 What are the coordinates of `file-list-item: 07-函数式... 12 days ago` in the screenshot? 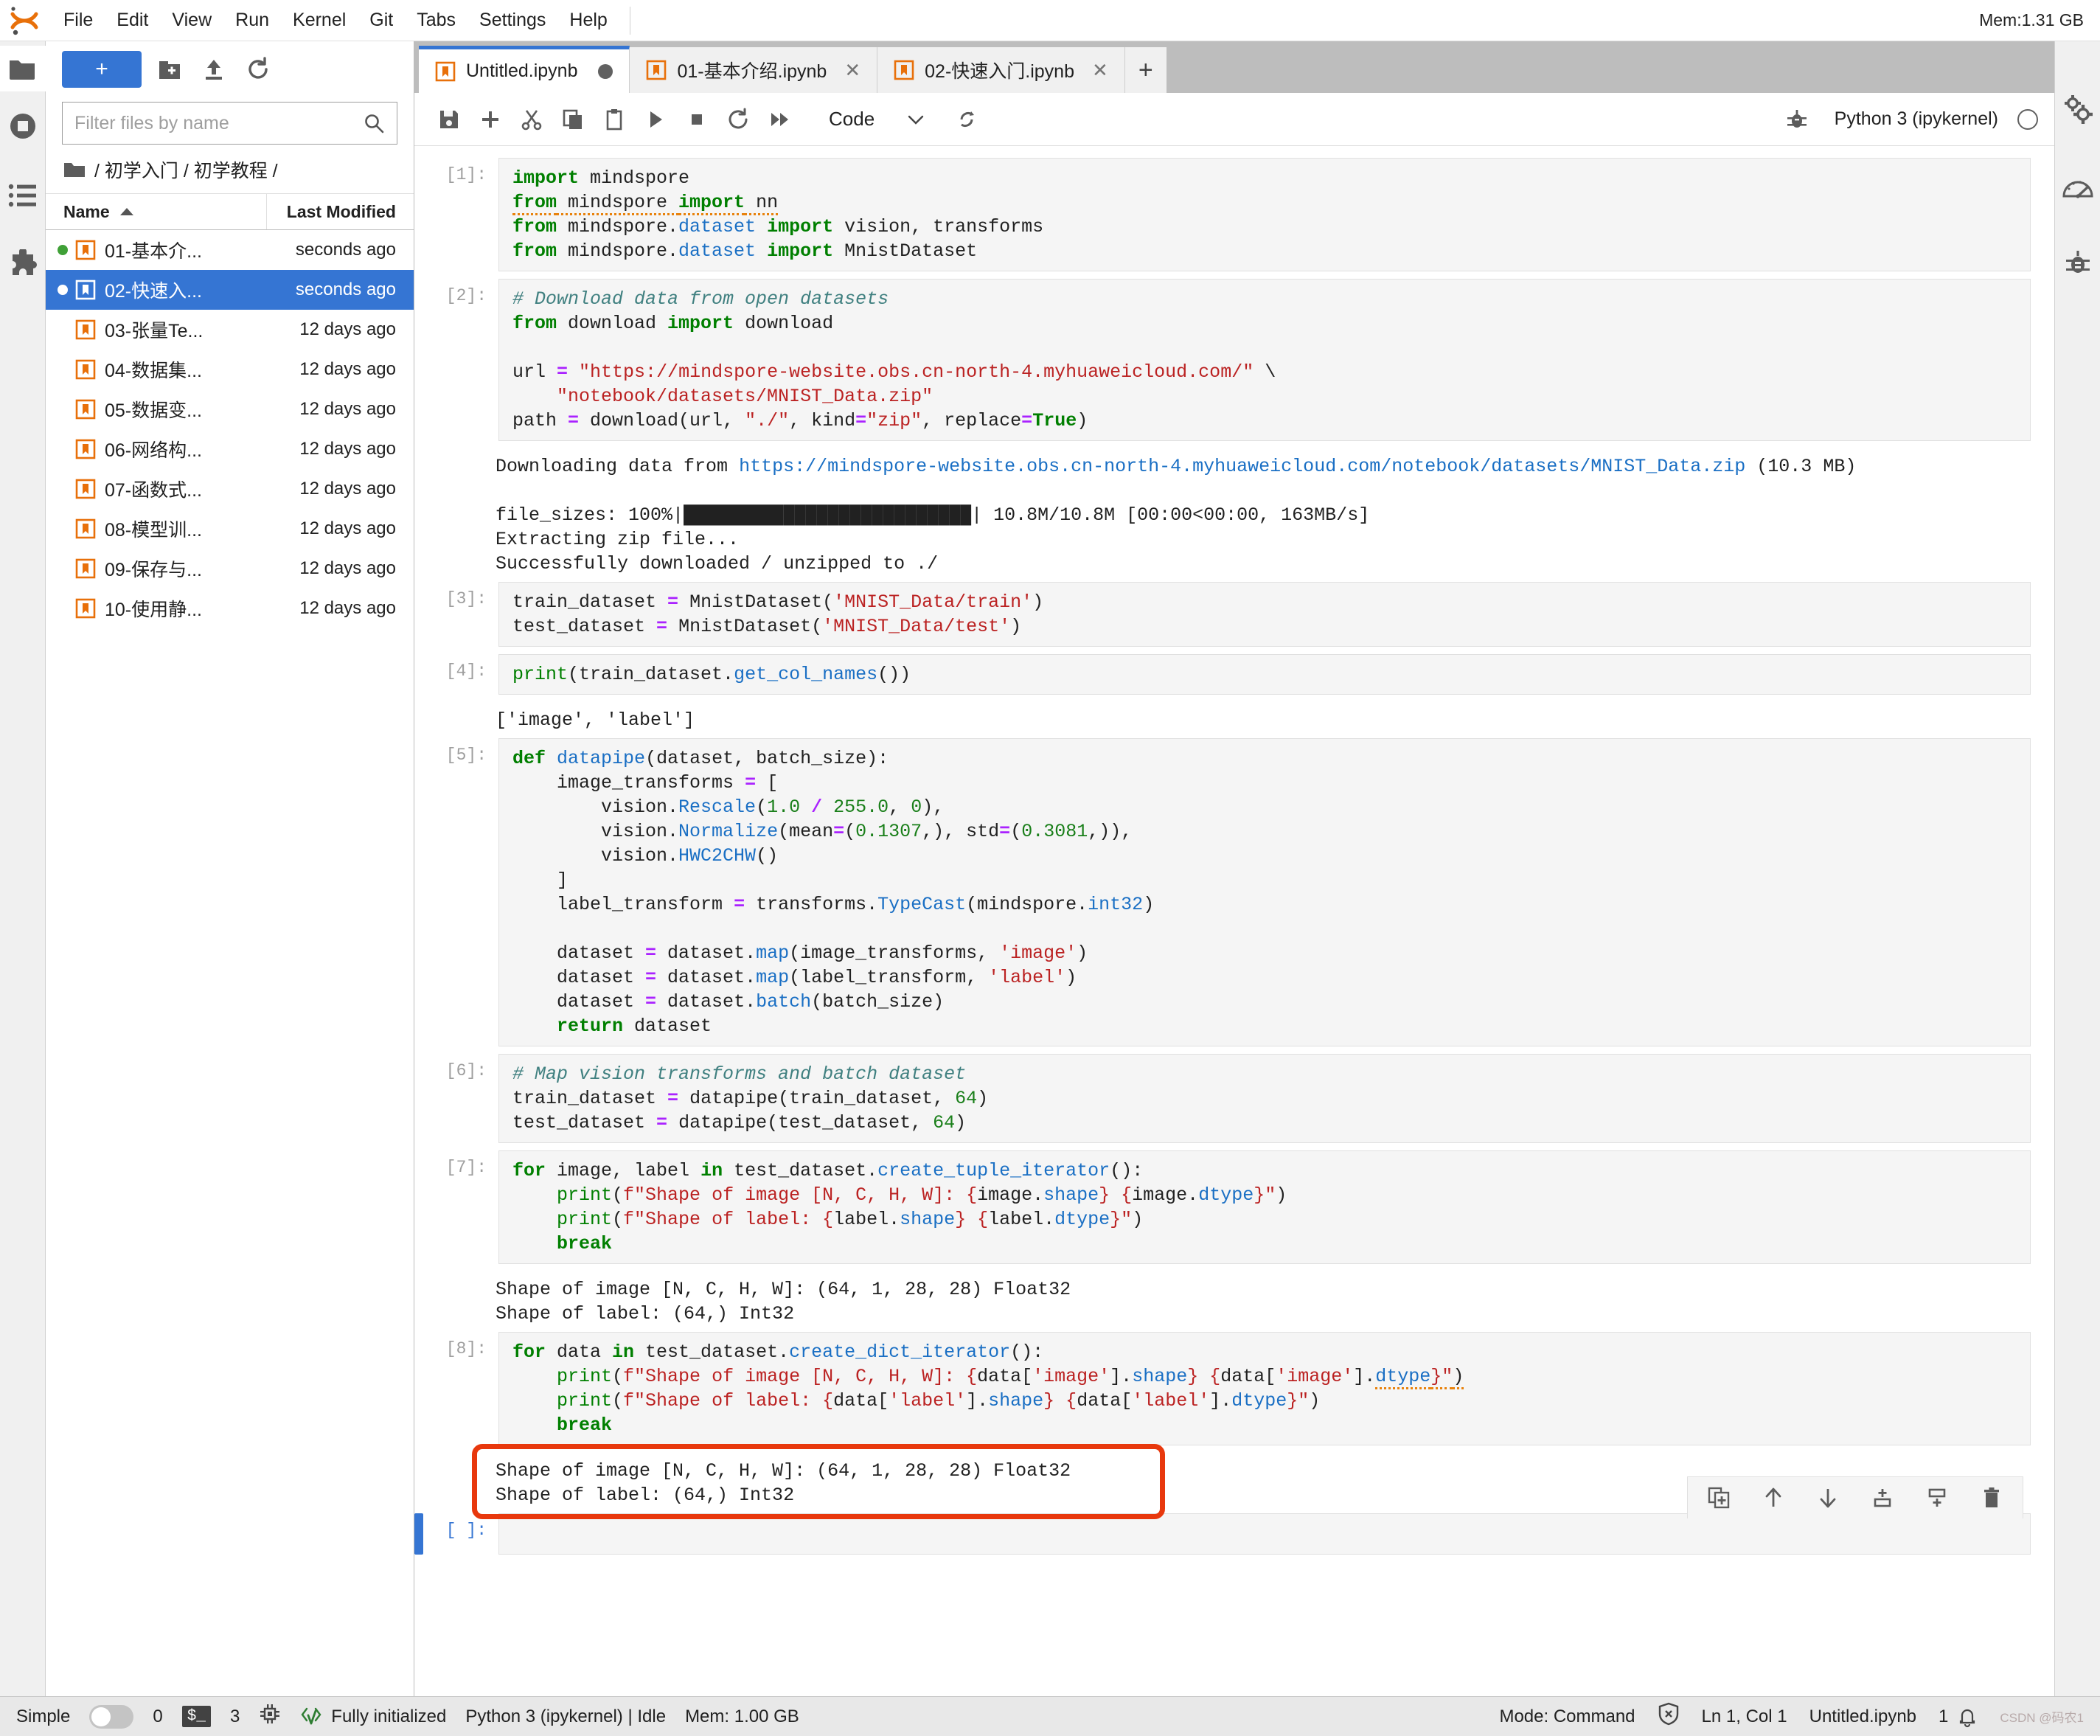 It's located at (230, 489).